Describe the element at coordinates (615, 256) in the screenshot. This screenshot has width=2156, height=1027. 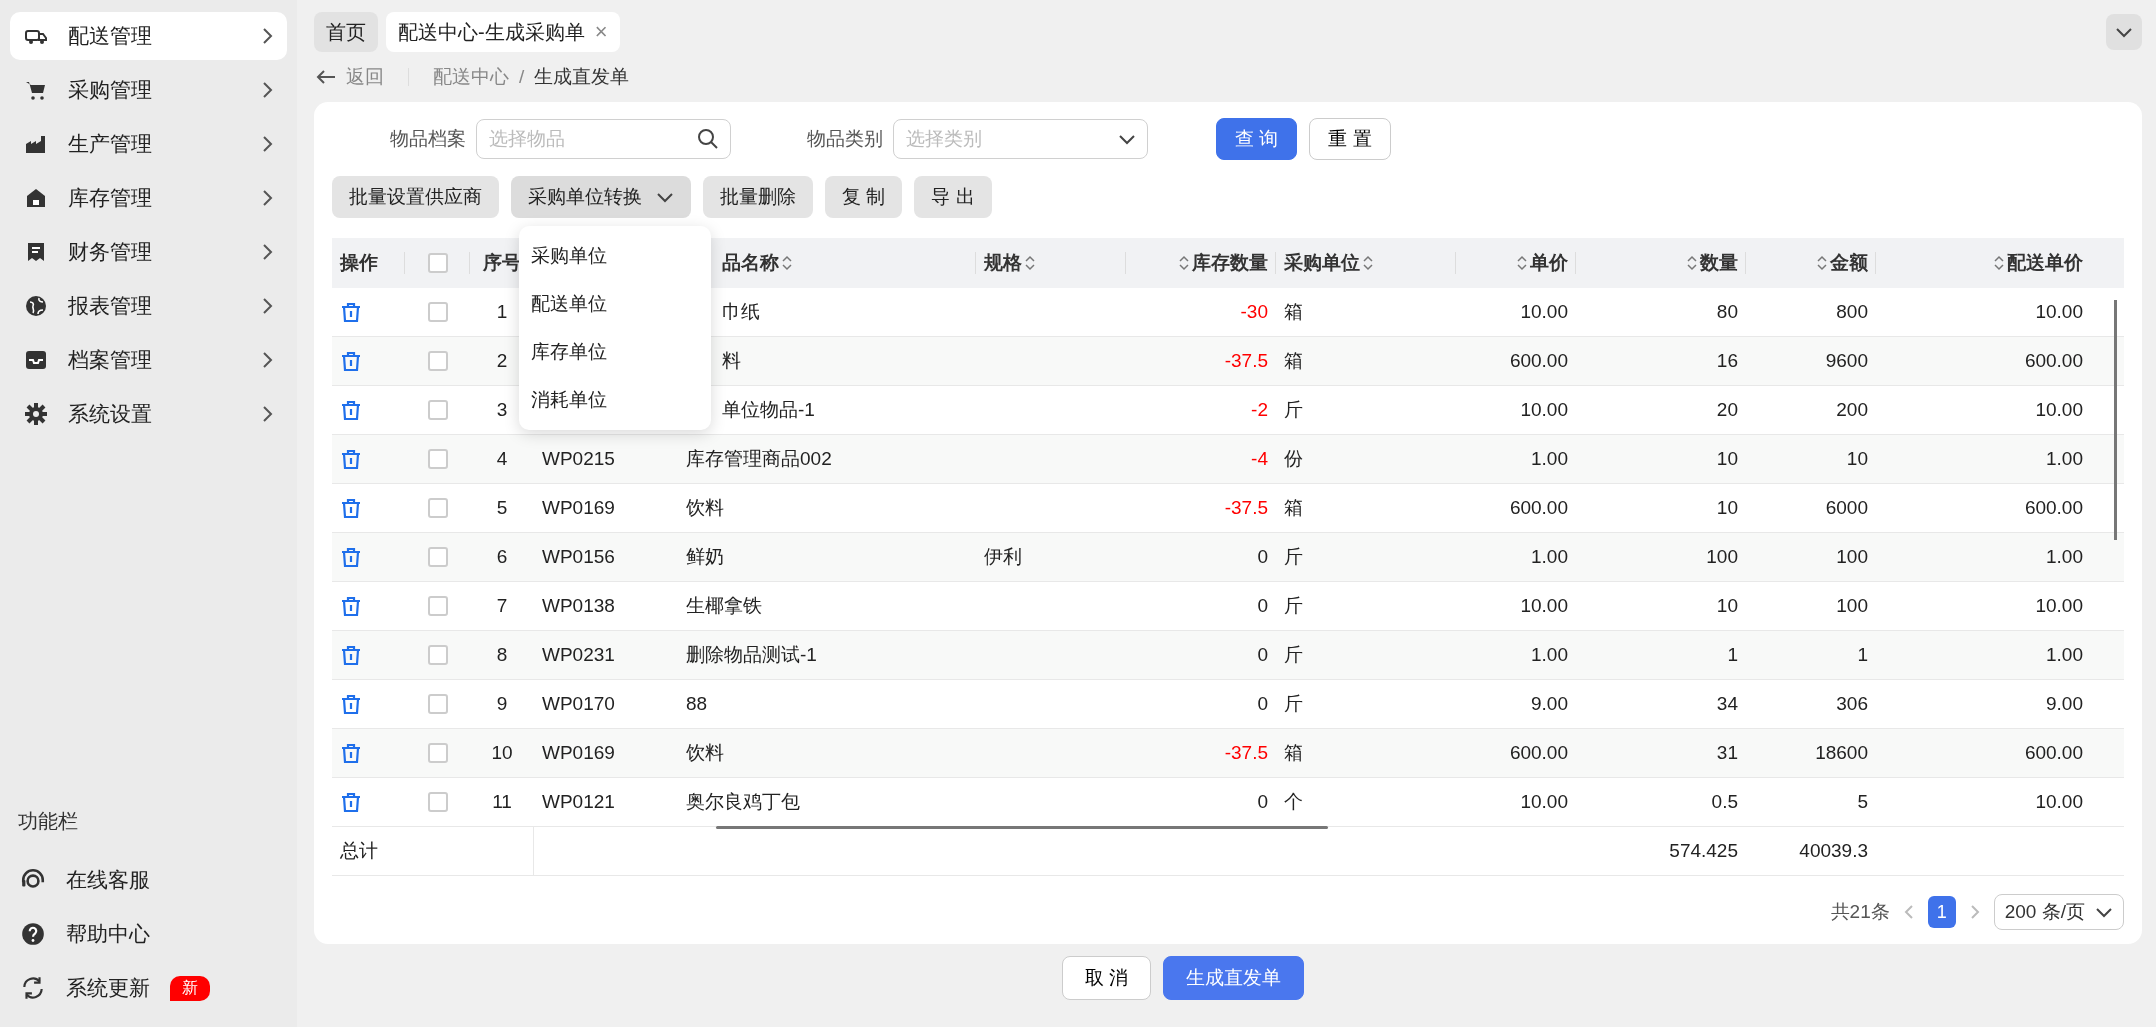
I see `menu-item: 采购单位` at that location.